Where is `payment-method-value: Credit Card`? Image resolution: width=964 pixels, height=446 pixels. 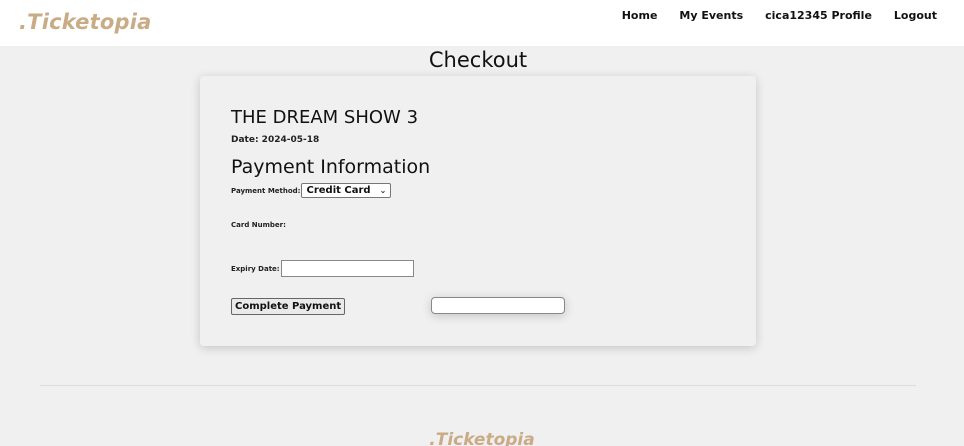
payment-method-value: Credit Card is located at coordinates (338, 190).